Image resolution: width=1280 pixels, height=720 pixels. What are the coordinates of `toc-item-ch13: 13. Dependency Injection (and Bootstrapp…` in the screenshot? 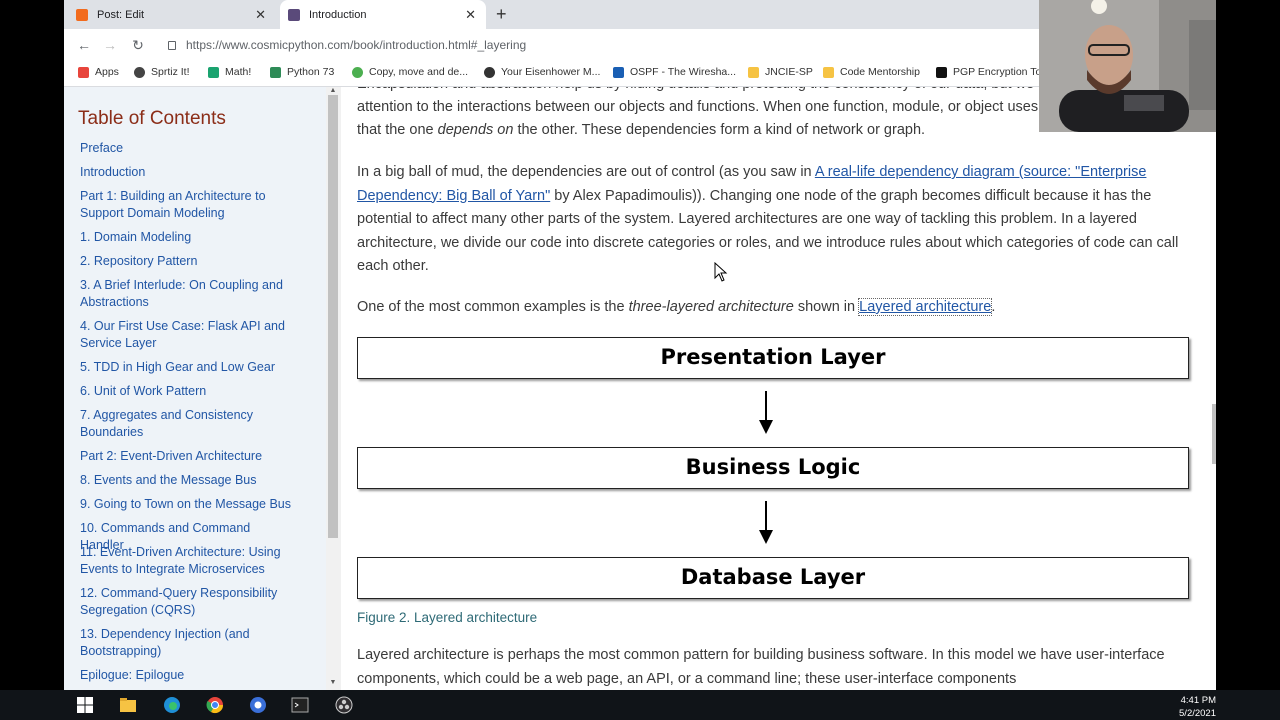 It's located at (187, 643).